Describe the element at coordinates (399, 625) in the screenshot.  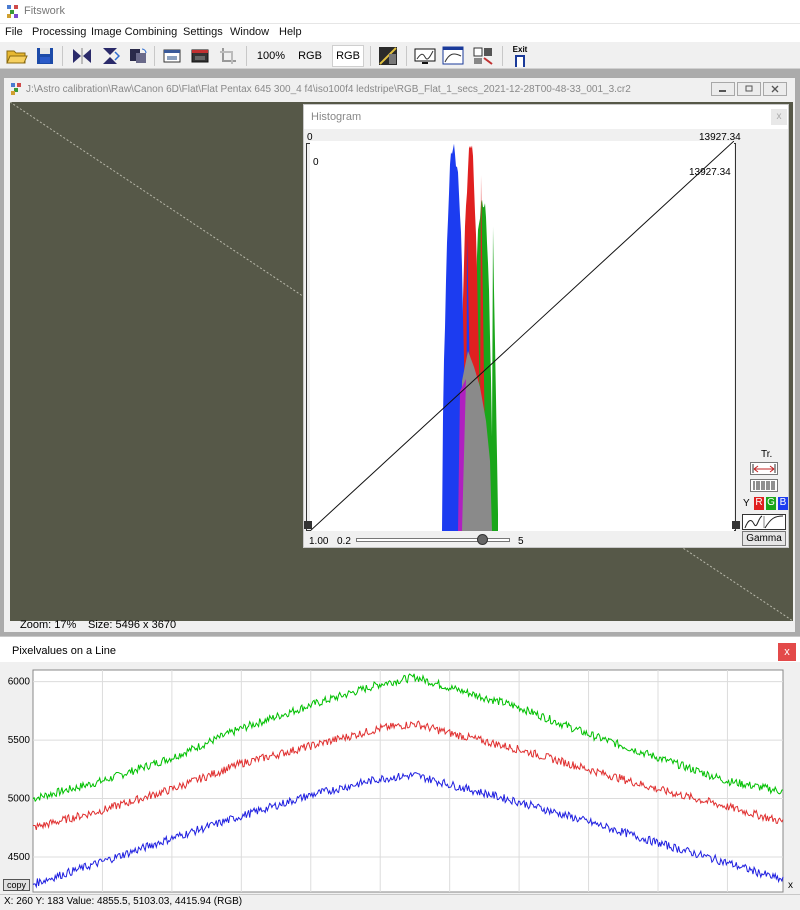
I see `image-statusbar: Zoom: 17% Size: 5496 x 3670` at that location.